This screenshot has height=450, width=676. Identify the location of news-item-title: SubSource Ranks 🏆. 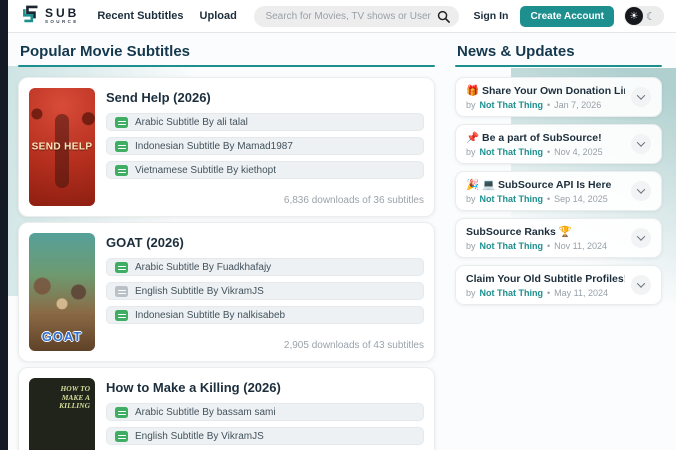
(519, 232).